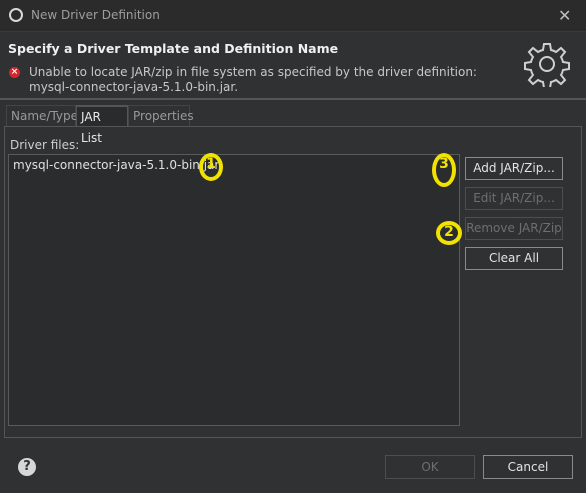 This screenshot has height=493, width=586. Describe the element at coordinates (528, 467) in the screenshot. I see `cancel-button: Cancel` at that location.